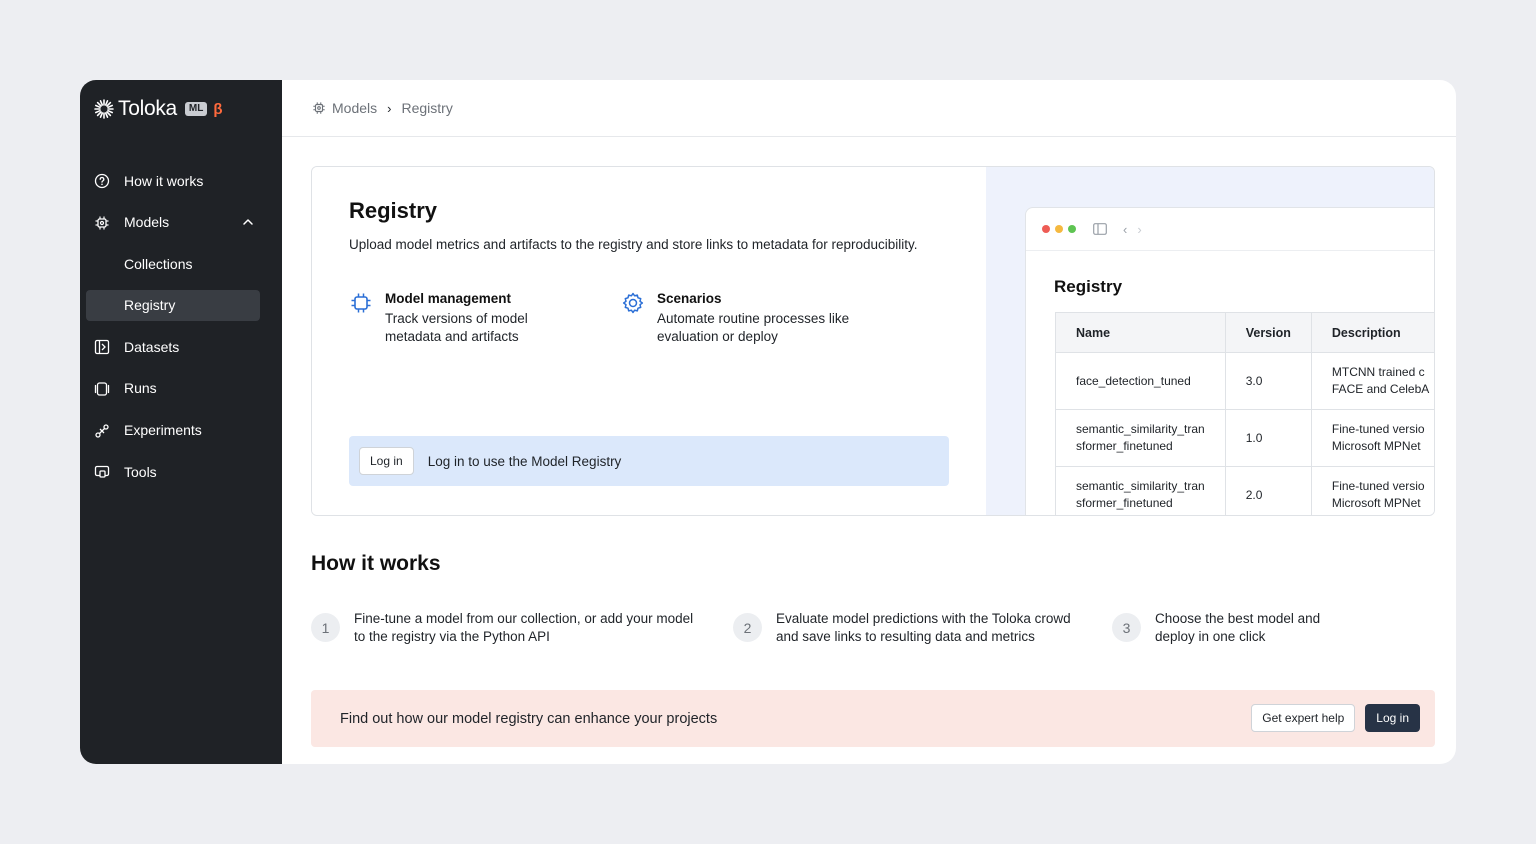 The image size is (1536, 844). Describe the element at coordinates (633, 303) in the screenshot. I see `gear-icon` at that location.